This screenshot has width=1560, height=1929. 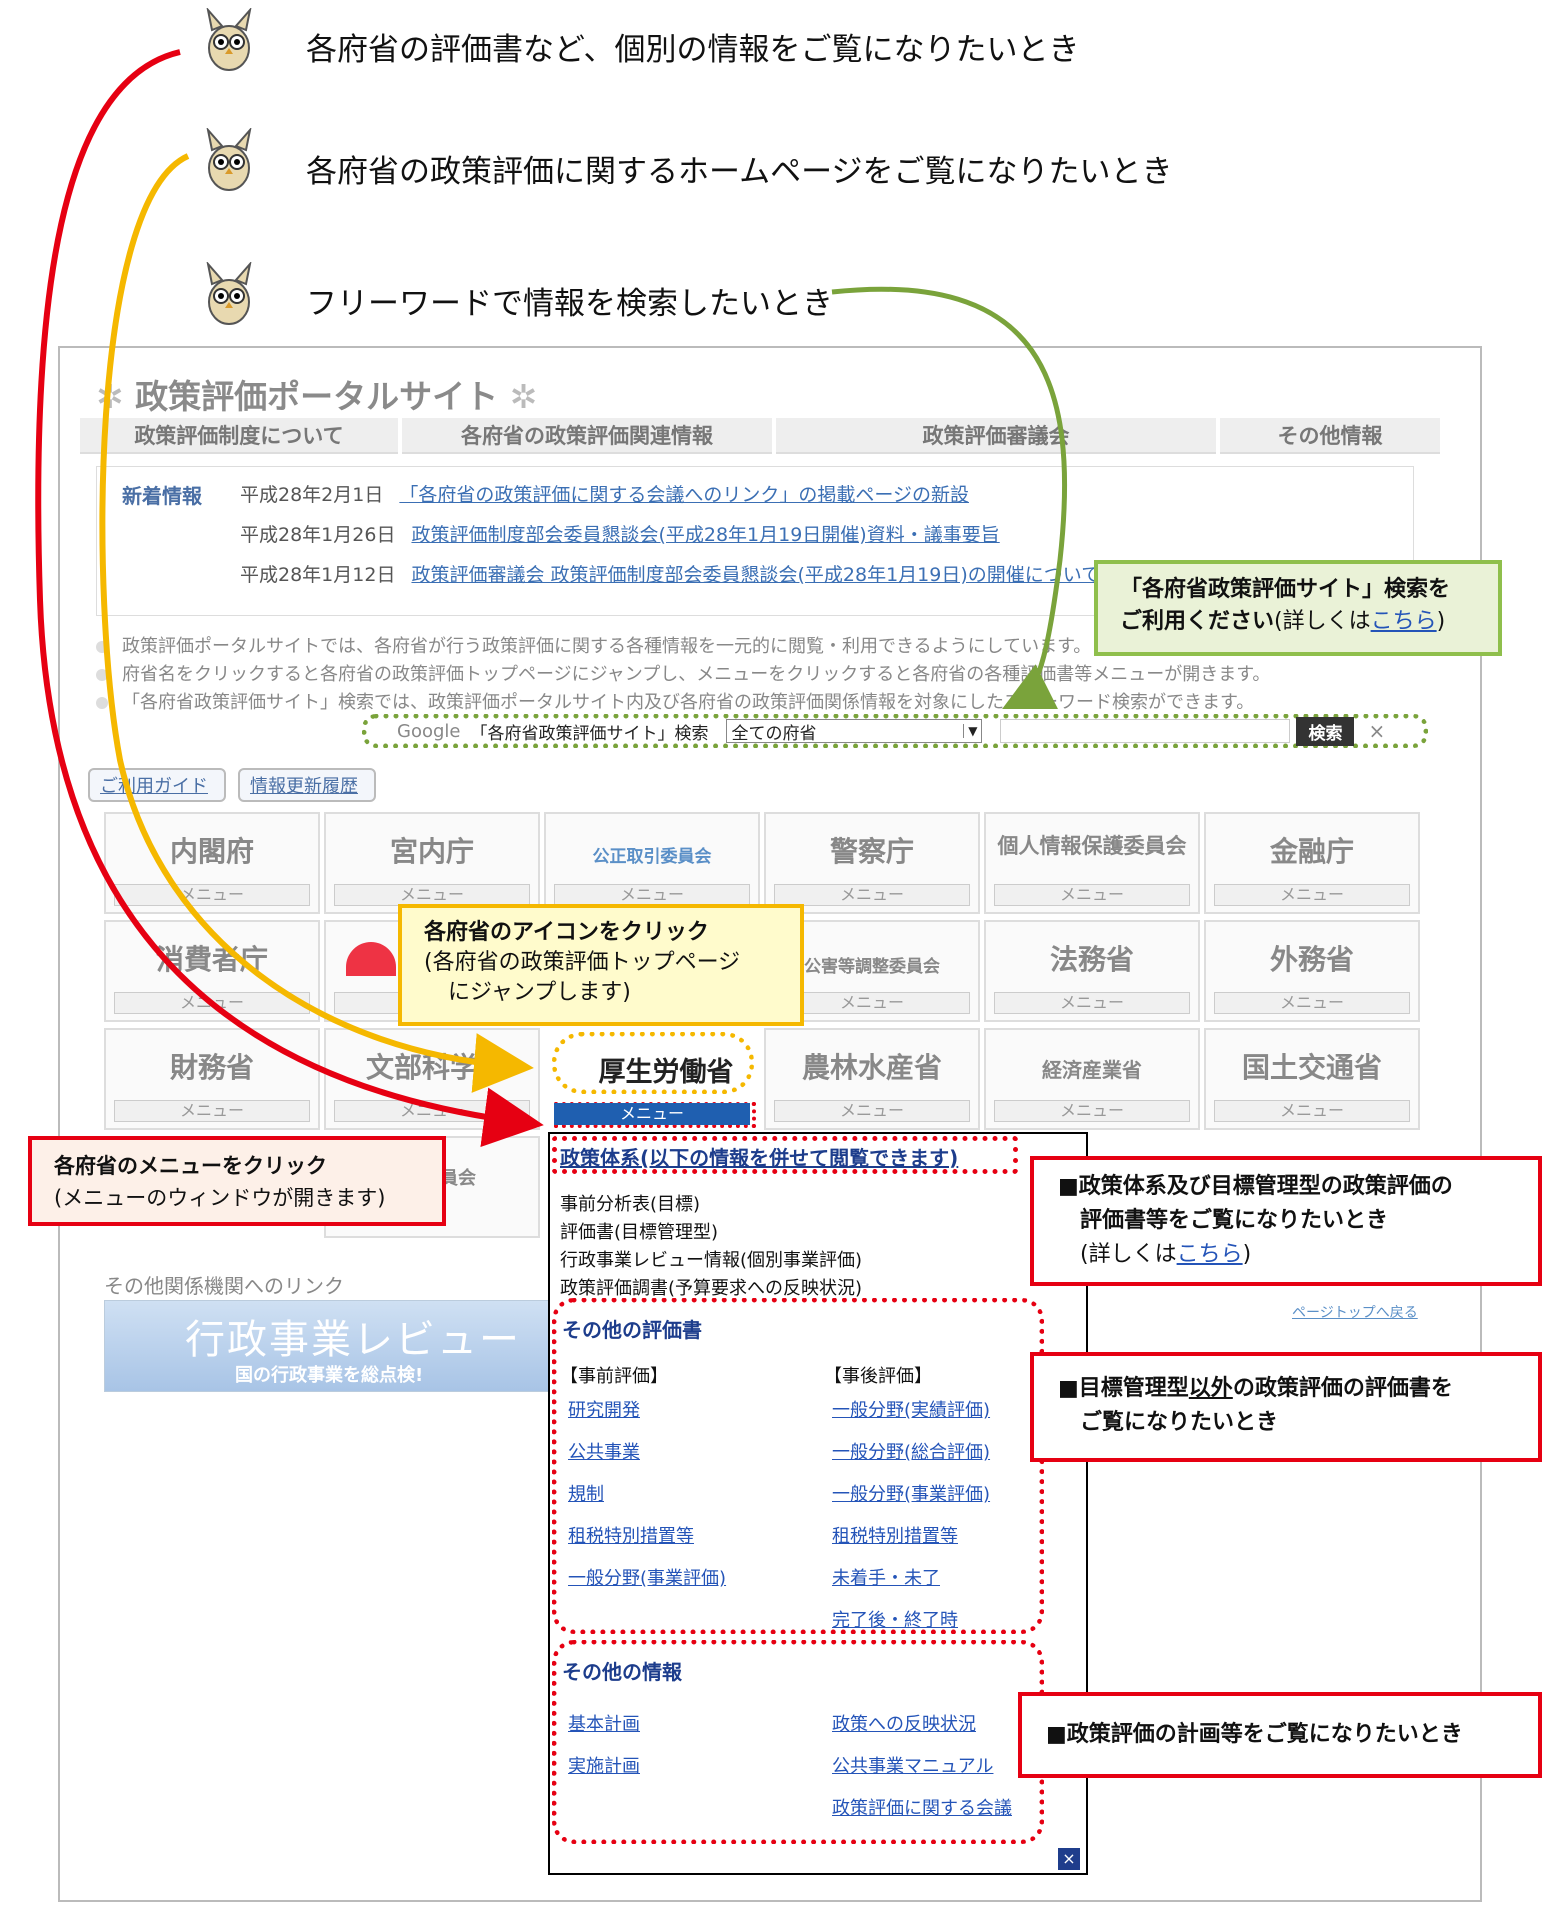 What do you see at coordinates (652, 863) in the screenshot?
I see `ministry-tile-ftc: 公正取引委員会 メニュー` at bounding box center [652, 863].